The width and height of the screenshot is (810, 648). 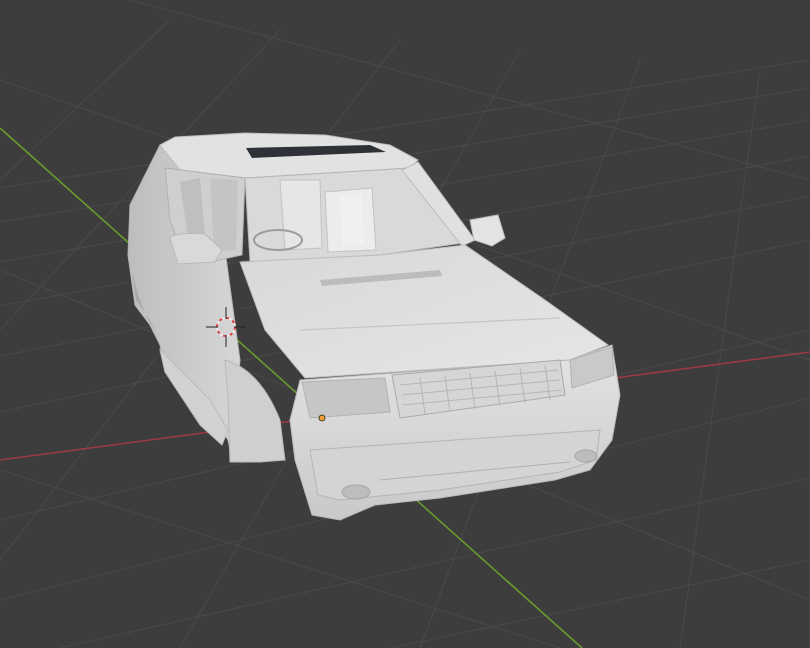 What do you see at coordinates (586, 456) in the screenshot?
I see `right-fog-light` at bounding box center [586, 456].